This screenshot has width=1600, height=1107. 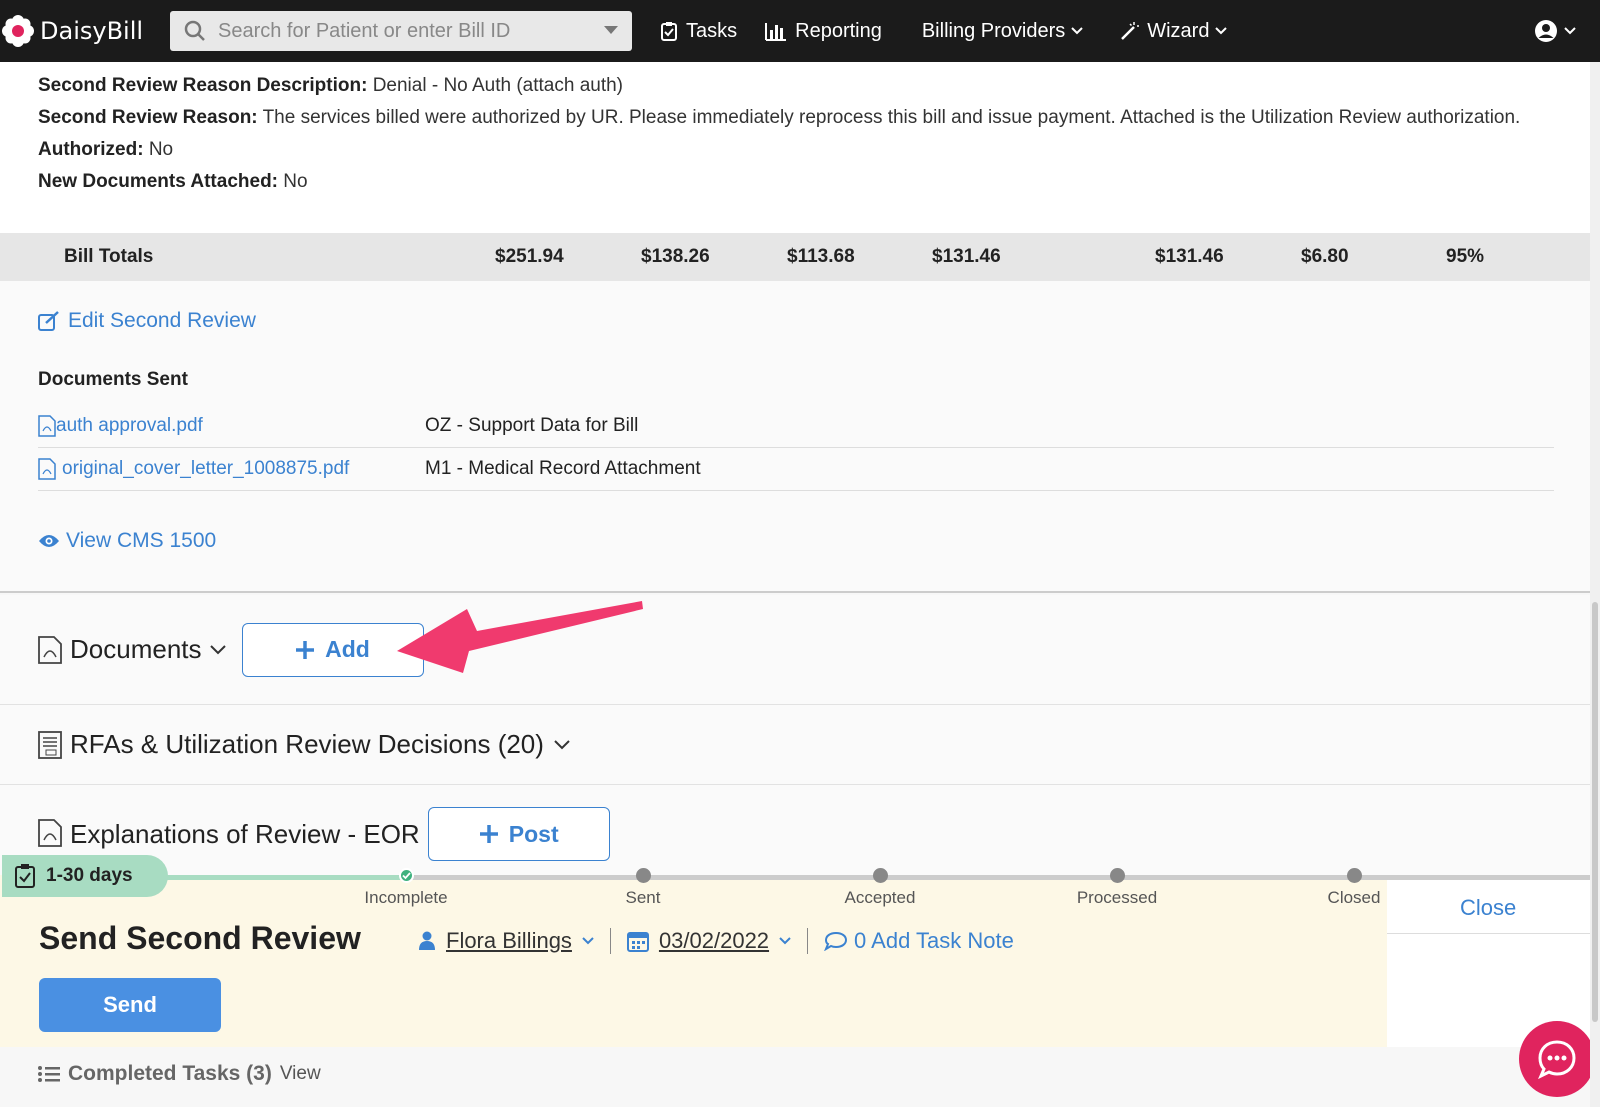 I want to click on user-menu, so click(x=1555, y=31).